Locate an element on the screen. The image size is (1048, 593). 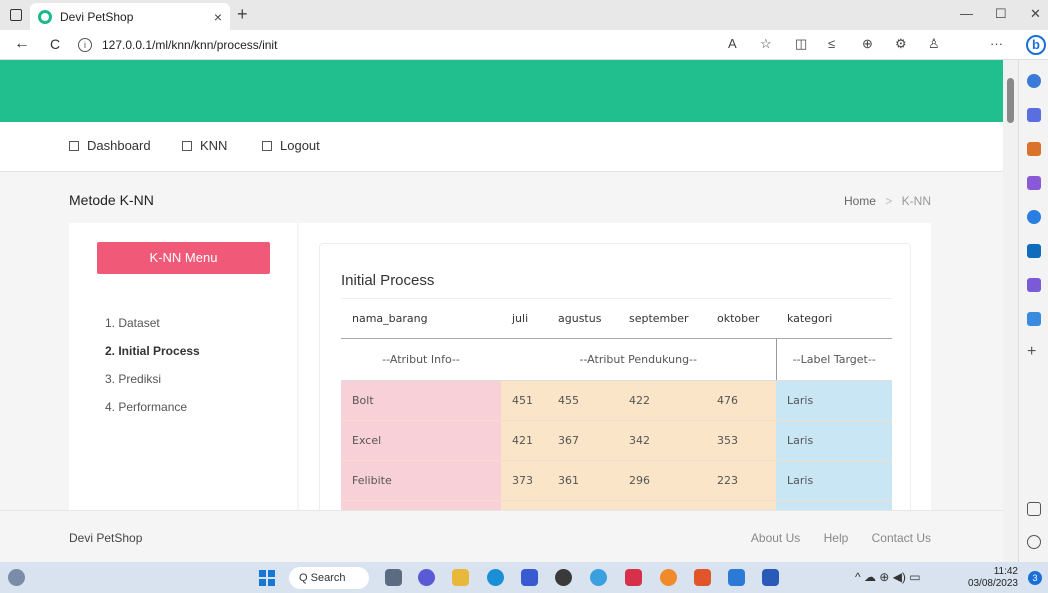
site-info-icon: i is located at coordinates (85, 45).